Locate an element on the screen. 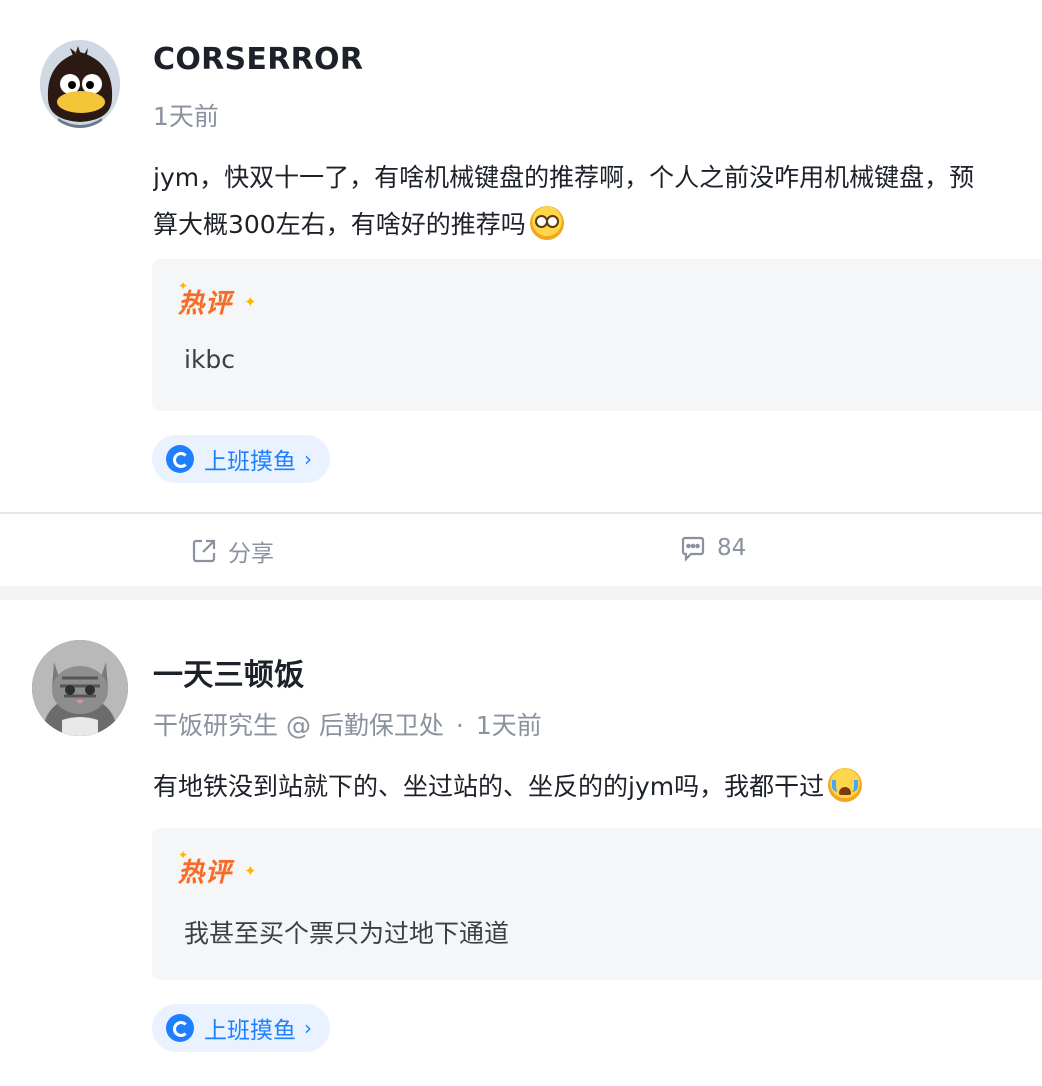 The image size is (1042, 1086). hot-comment-box: ✦ 热评 ✦ ikbc is located at coordinates (597, 335).